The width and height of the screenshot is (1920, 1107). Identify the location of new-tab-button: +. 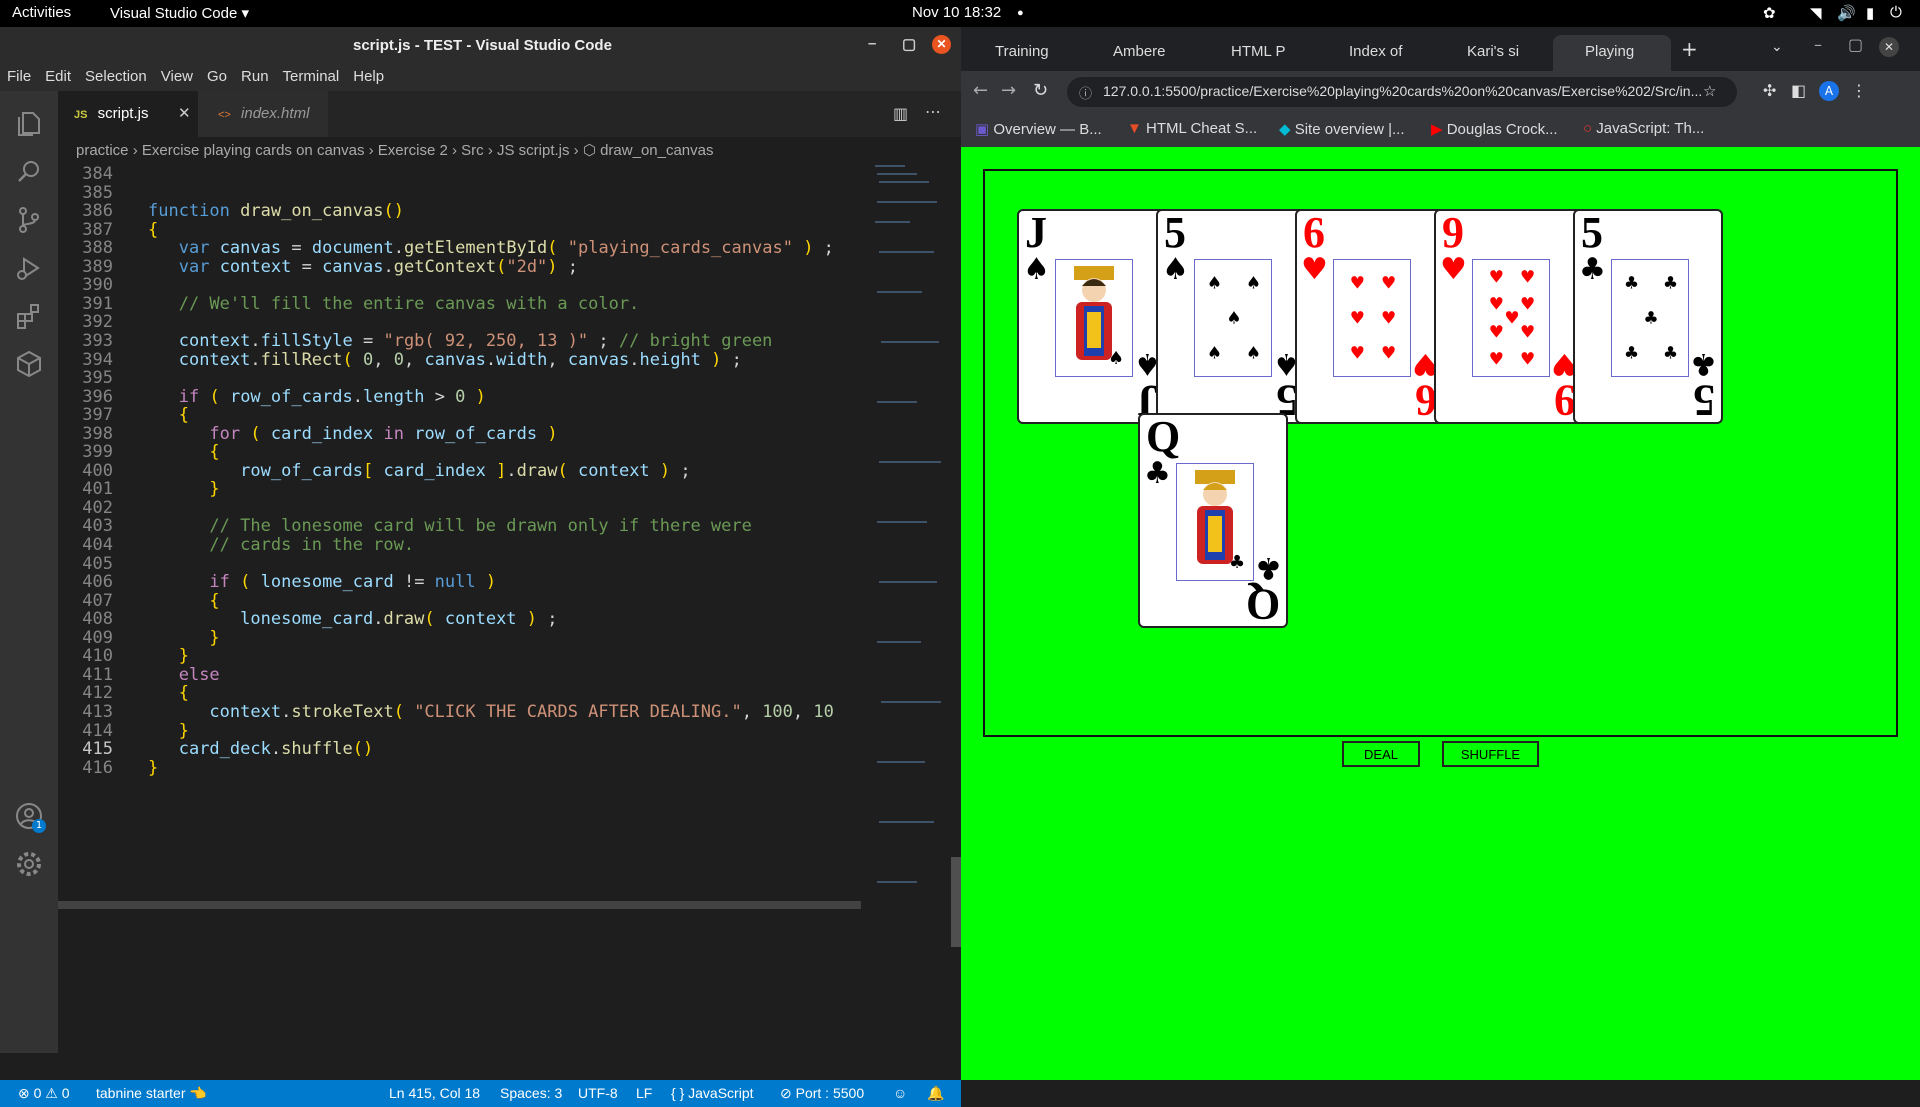
(1689, 49).